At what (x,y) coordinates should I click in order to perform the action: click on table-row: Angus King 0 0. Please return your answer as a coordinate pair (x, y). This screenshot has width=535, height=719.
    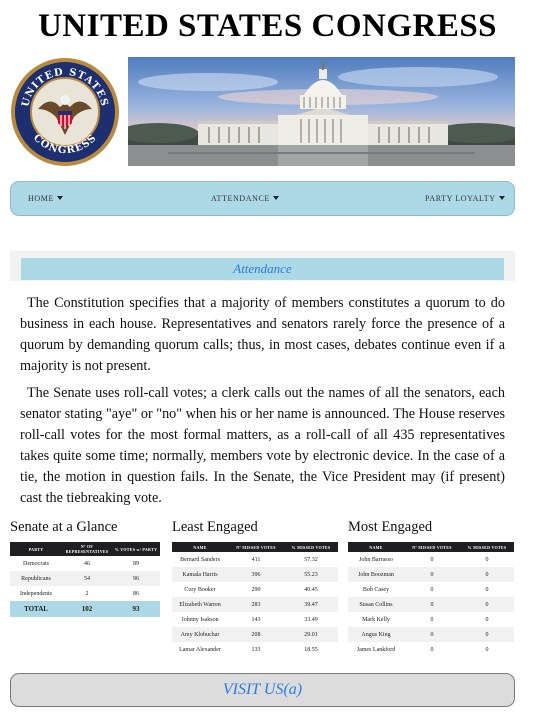
    Looking at the image, I should click on (431, 634).